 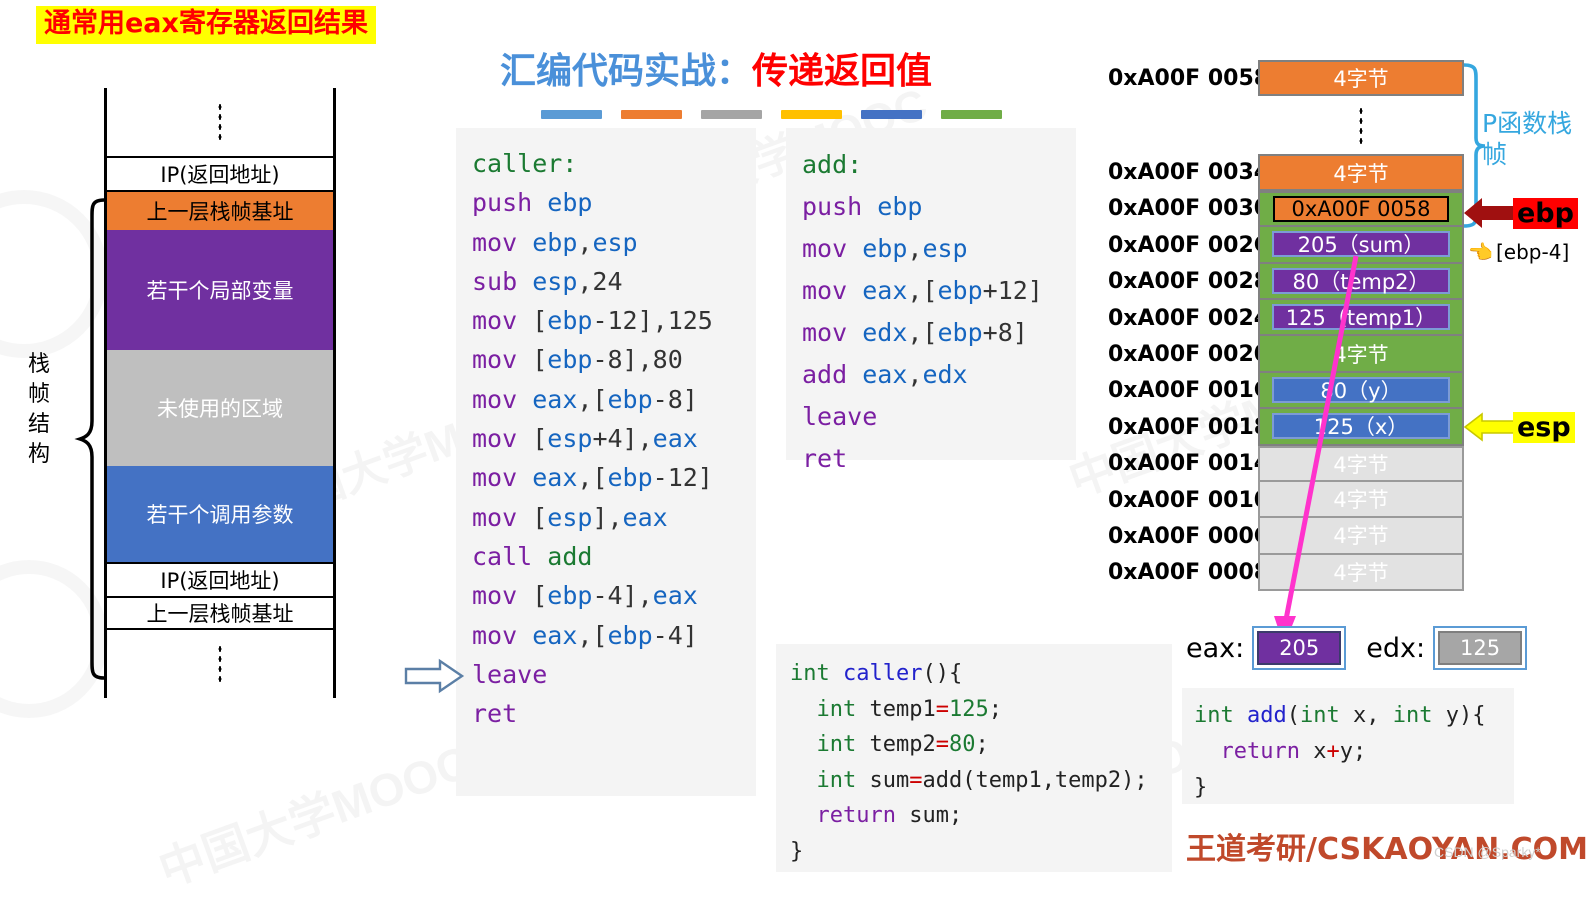 I want to click on code-token: ret, so click(x=495, y=714).